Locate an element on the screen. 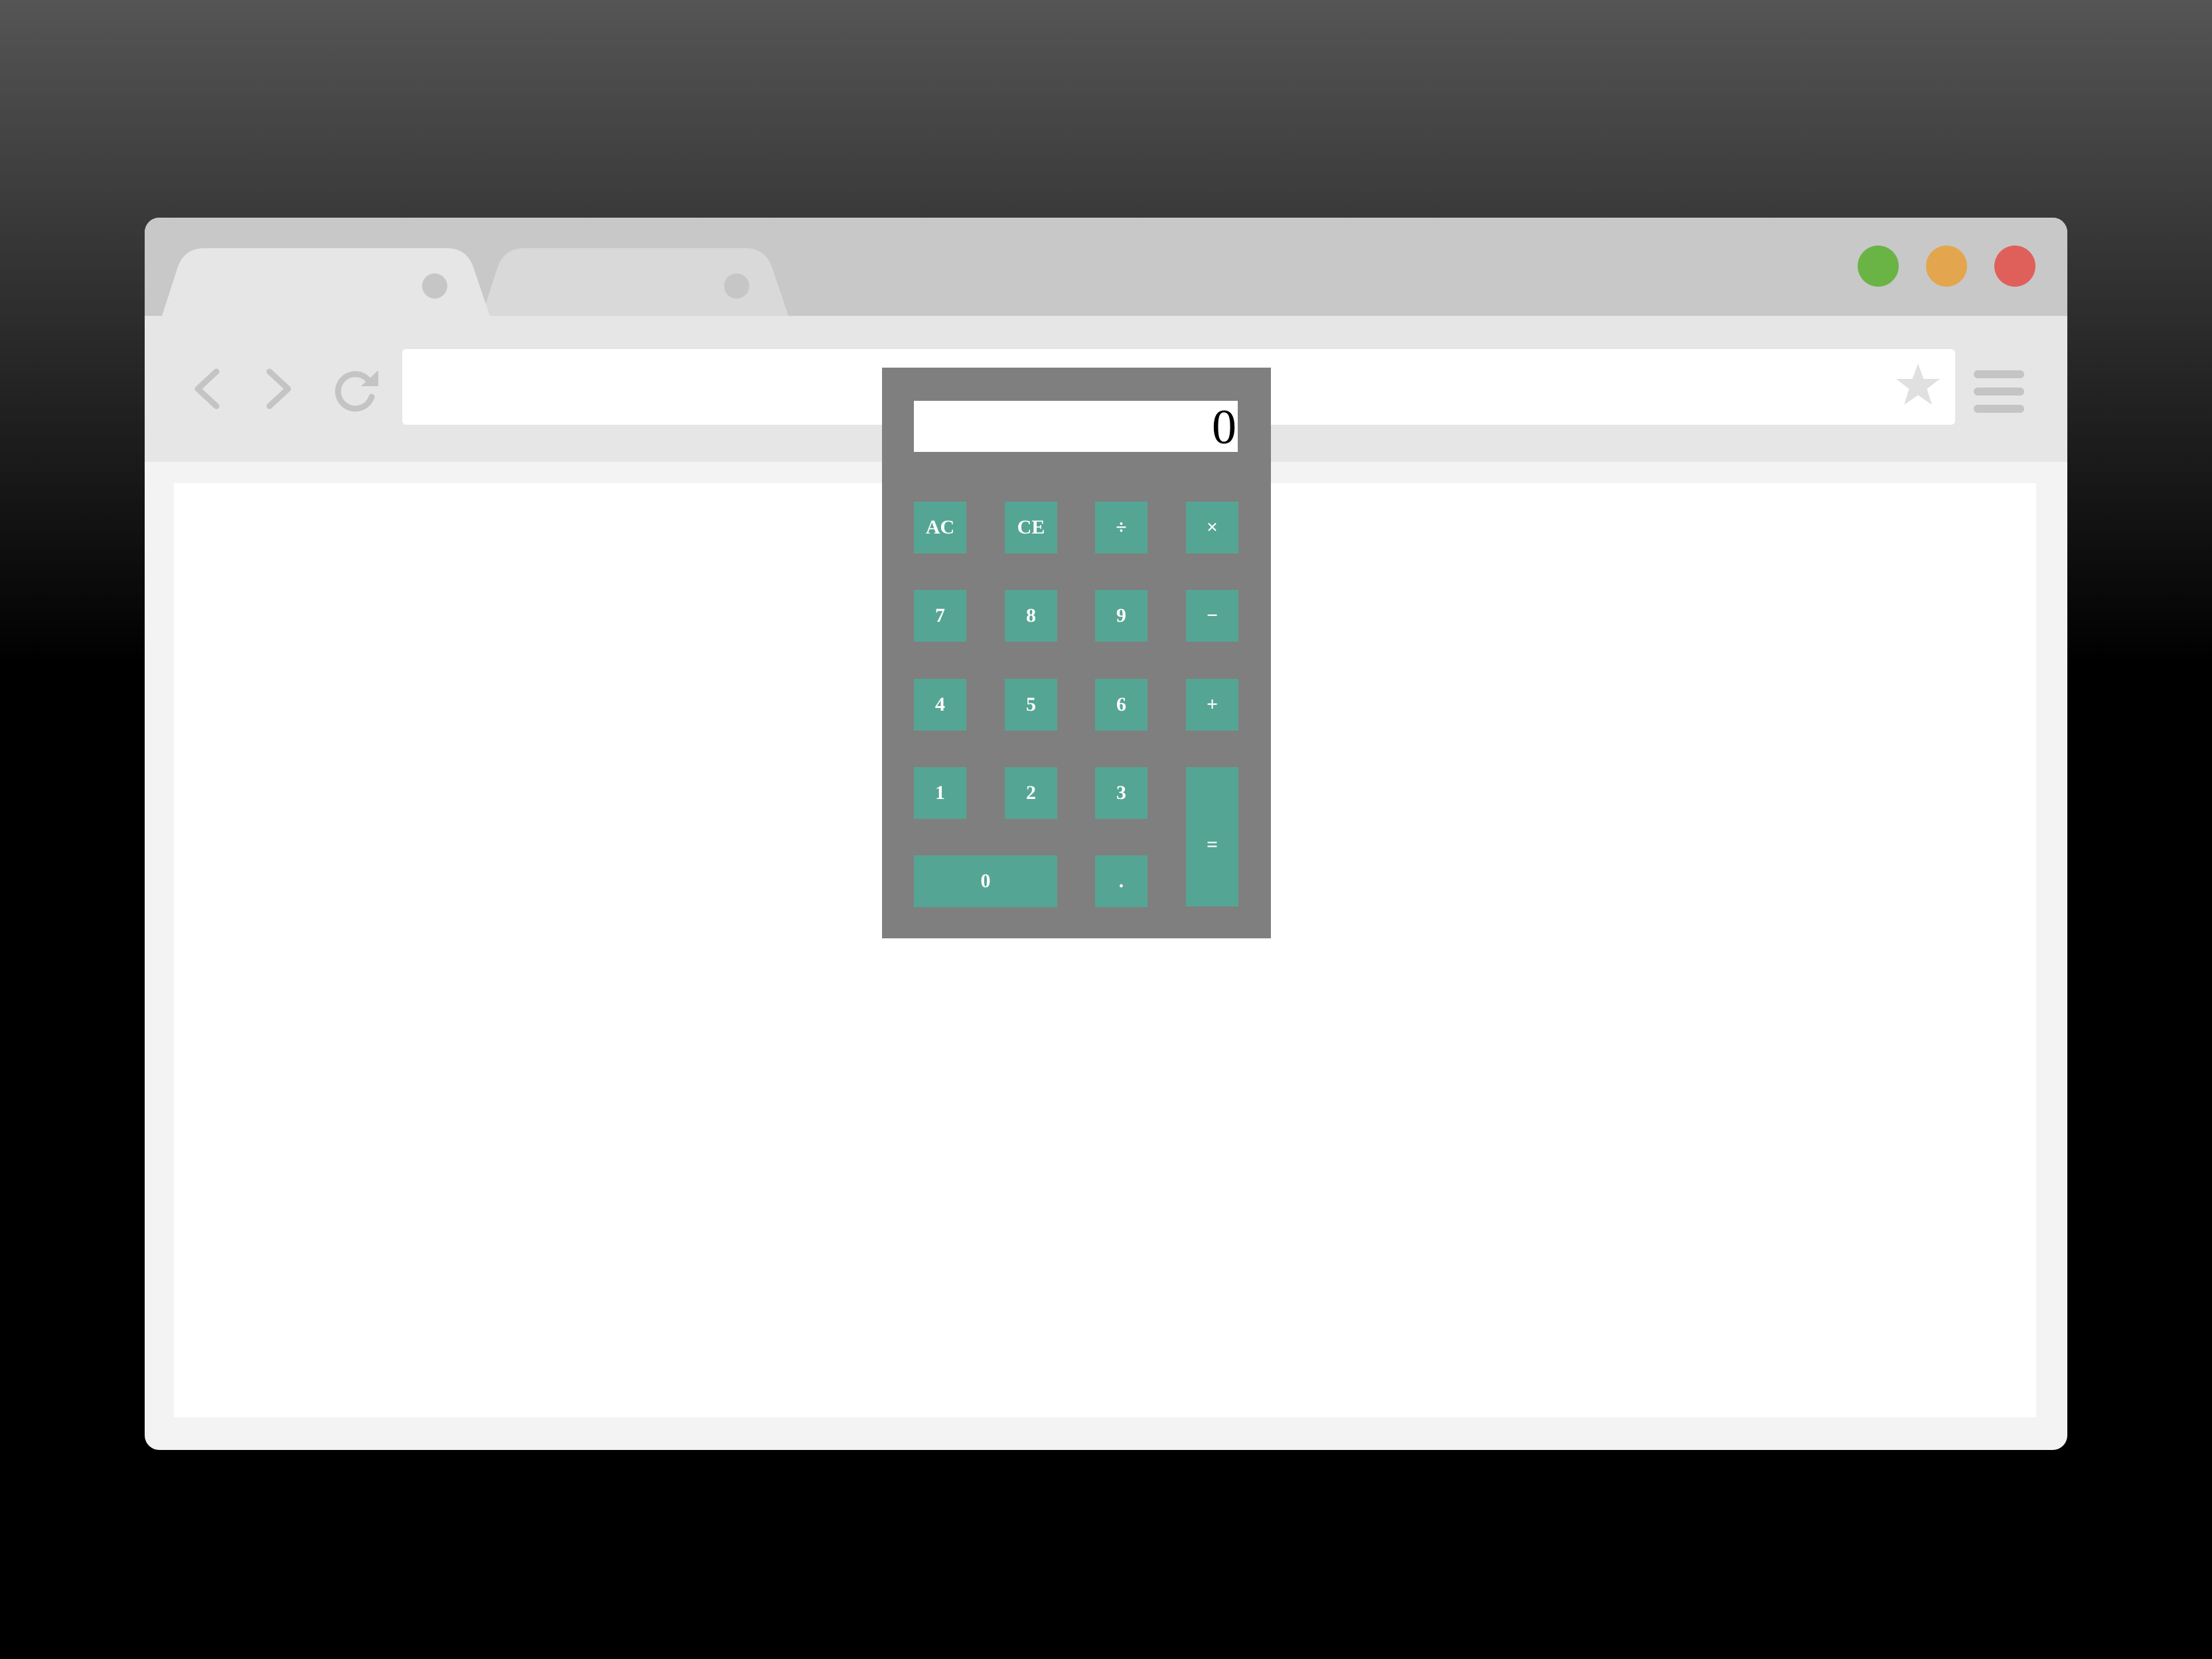 This screenshot has width=2212, height=1659. key-4: 4 is located at coordinates (940, 705).